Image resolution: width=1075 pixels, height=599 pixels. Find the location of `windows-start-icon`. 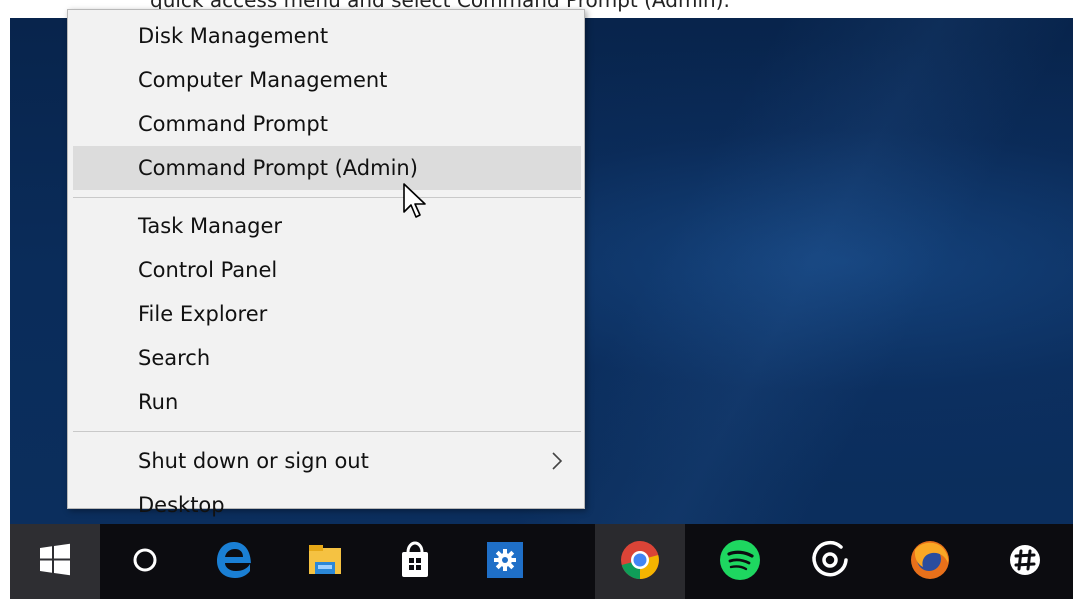

windows-start-icon is located at coordinates (55, 562).